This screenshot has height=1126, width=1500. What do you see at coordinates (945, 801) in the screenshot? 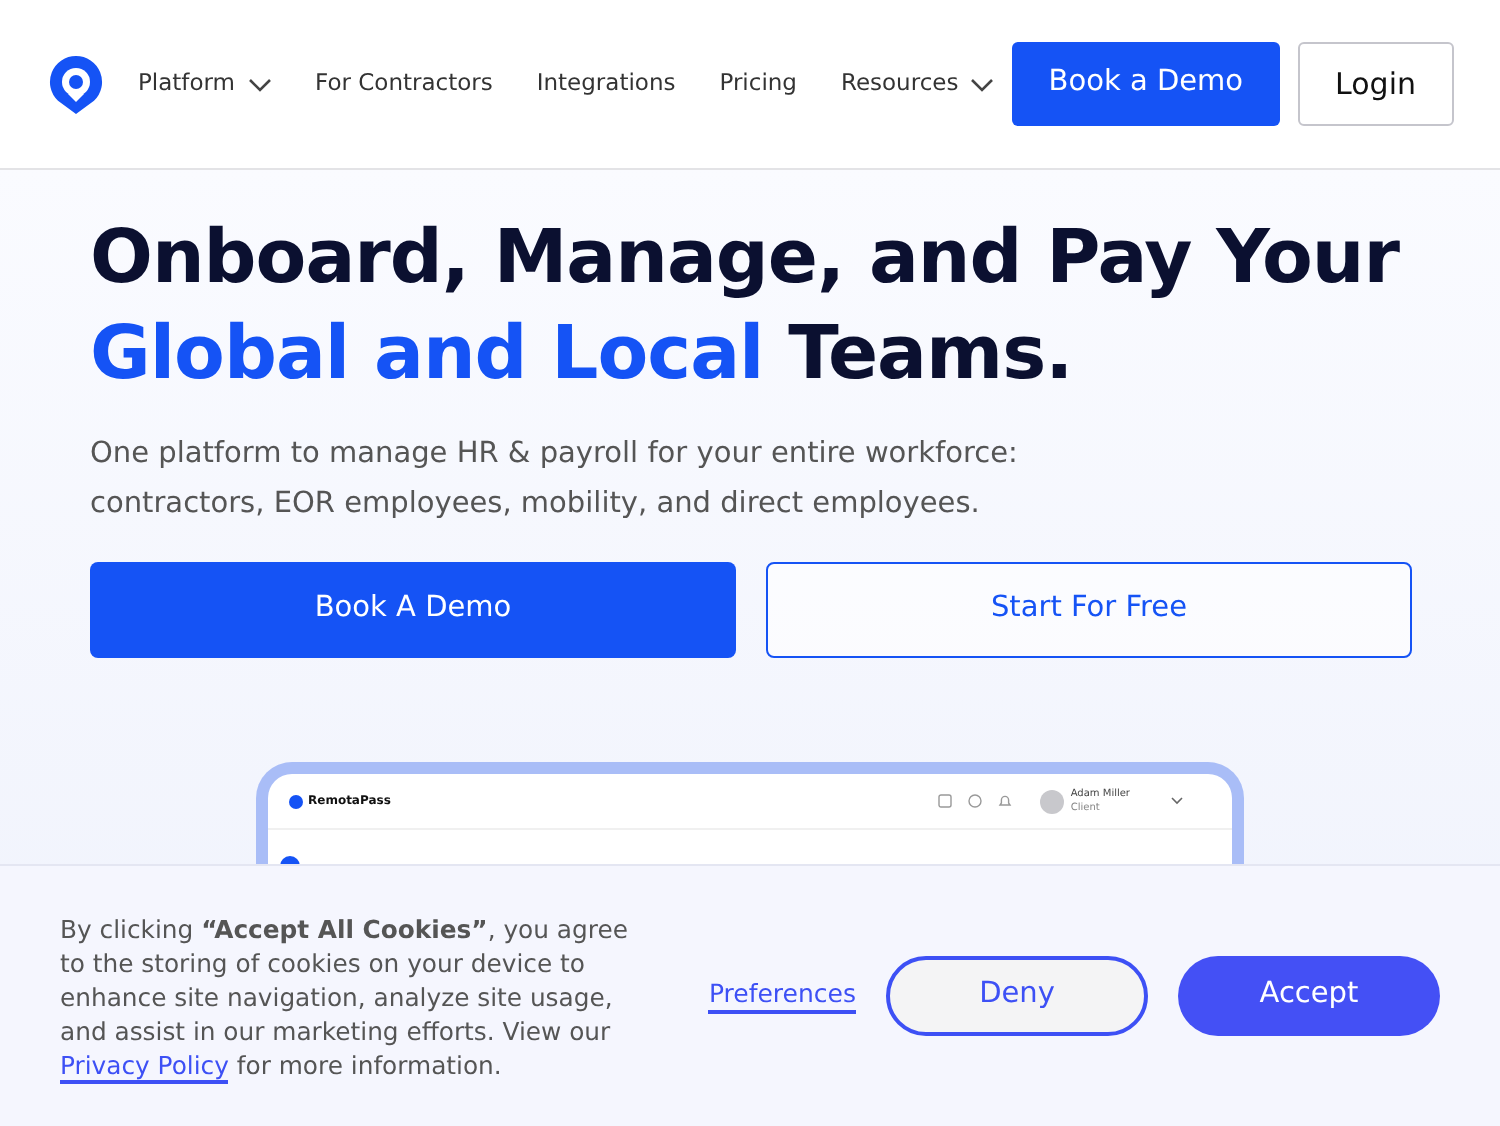
I see `calendar-icon` at bounding box center [945, 801].